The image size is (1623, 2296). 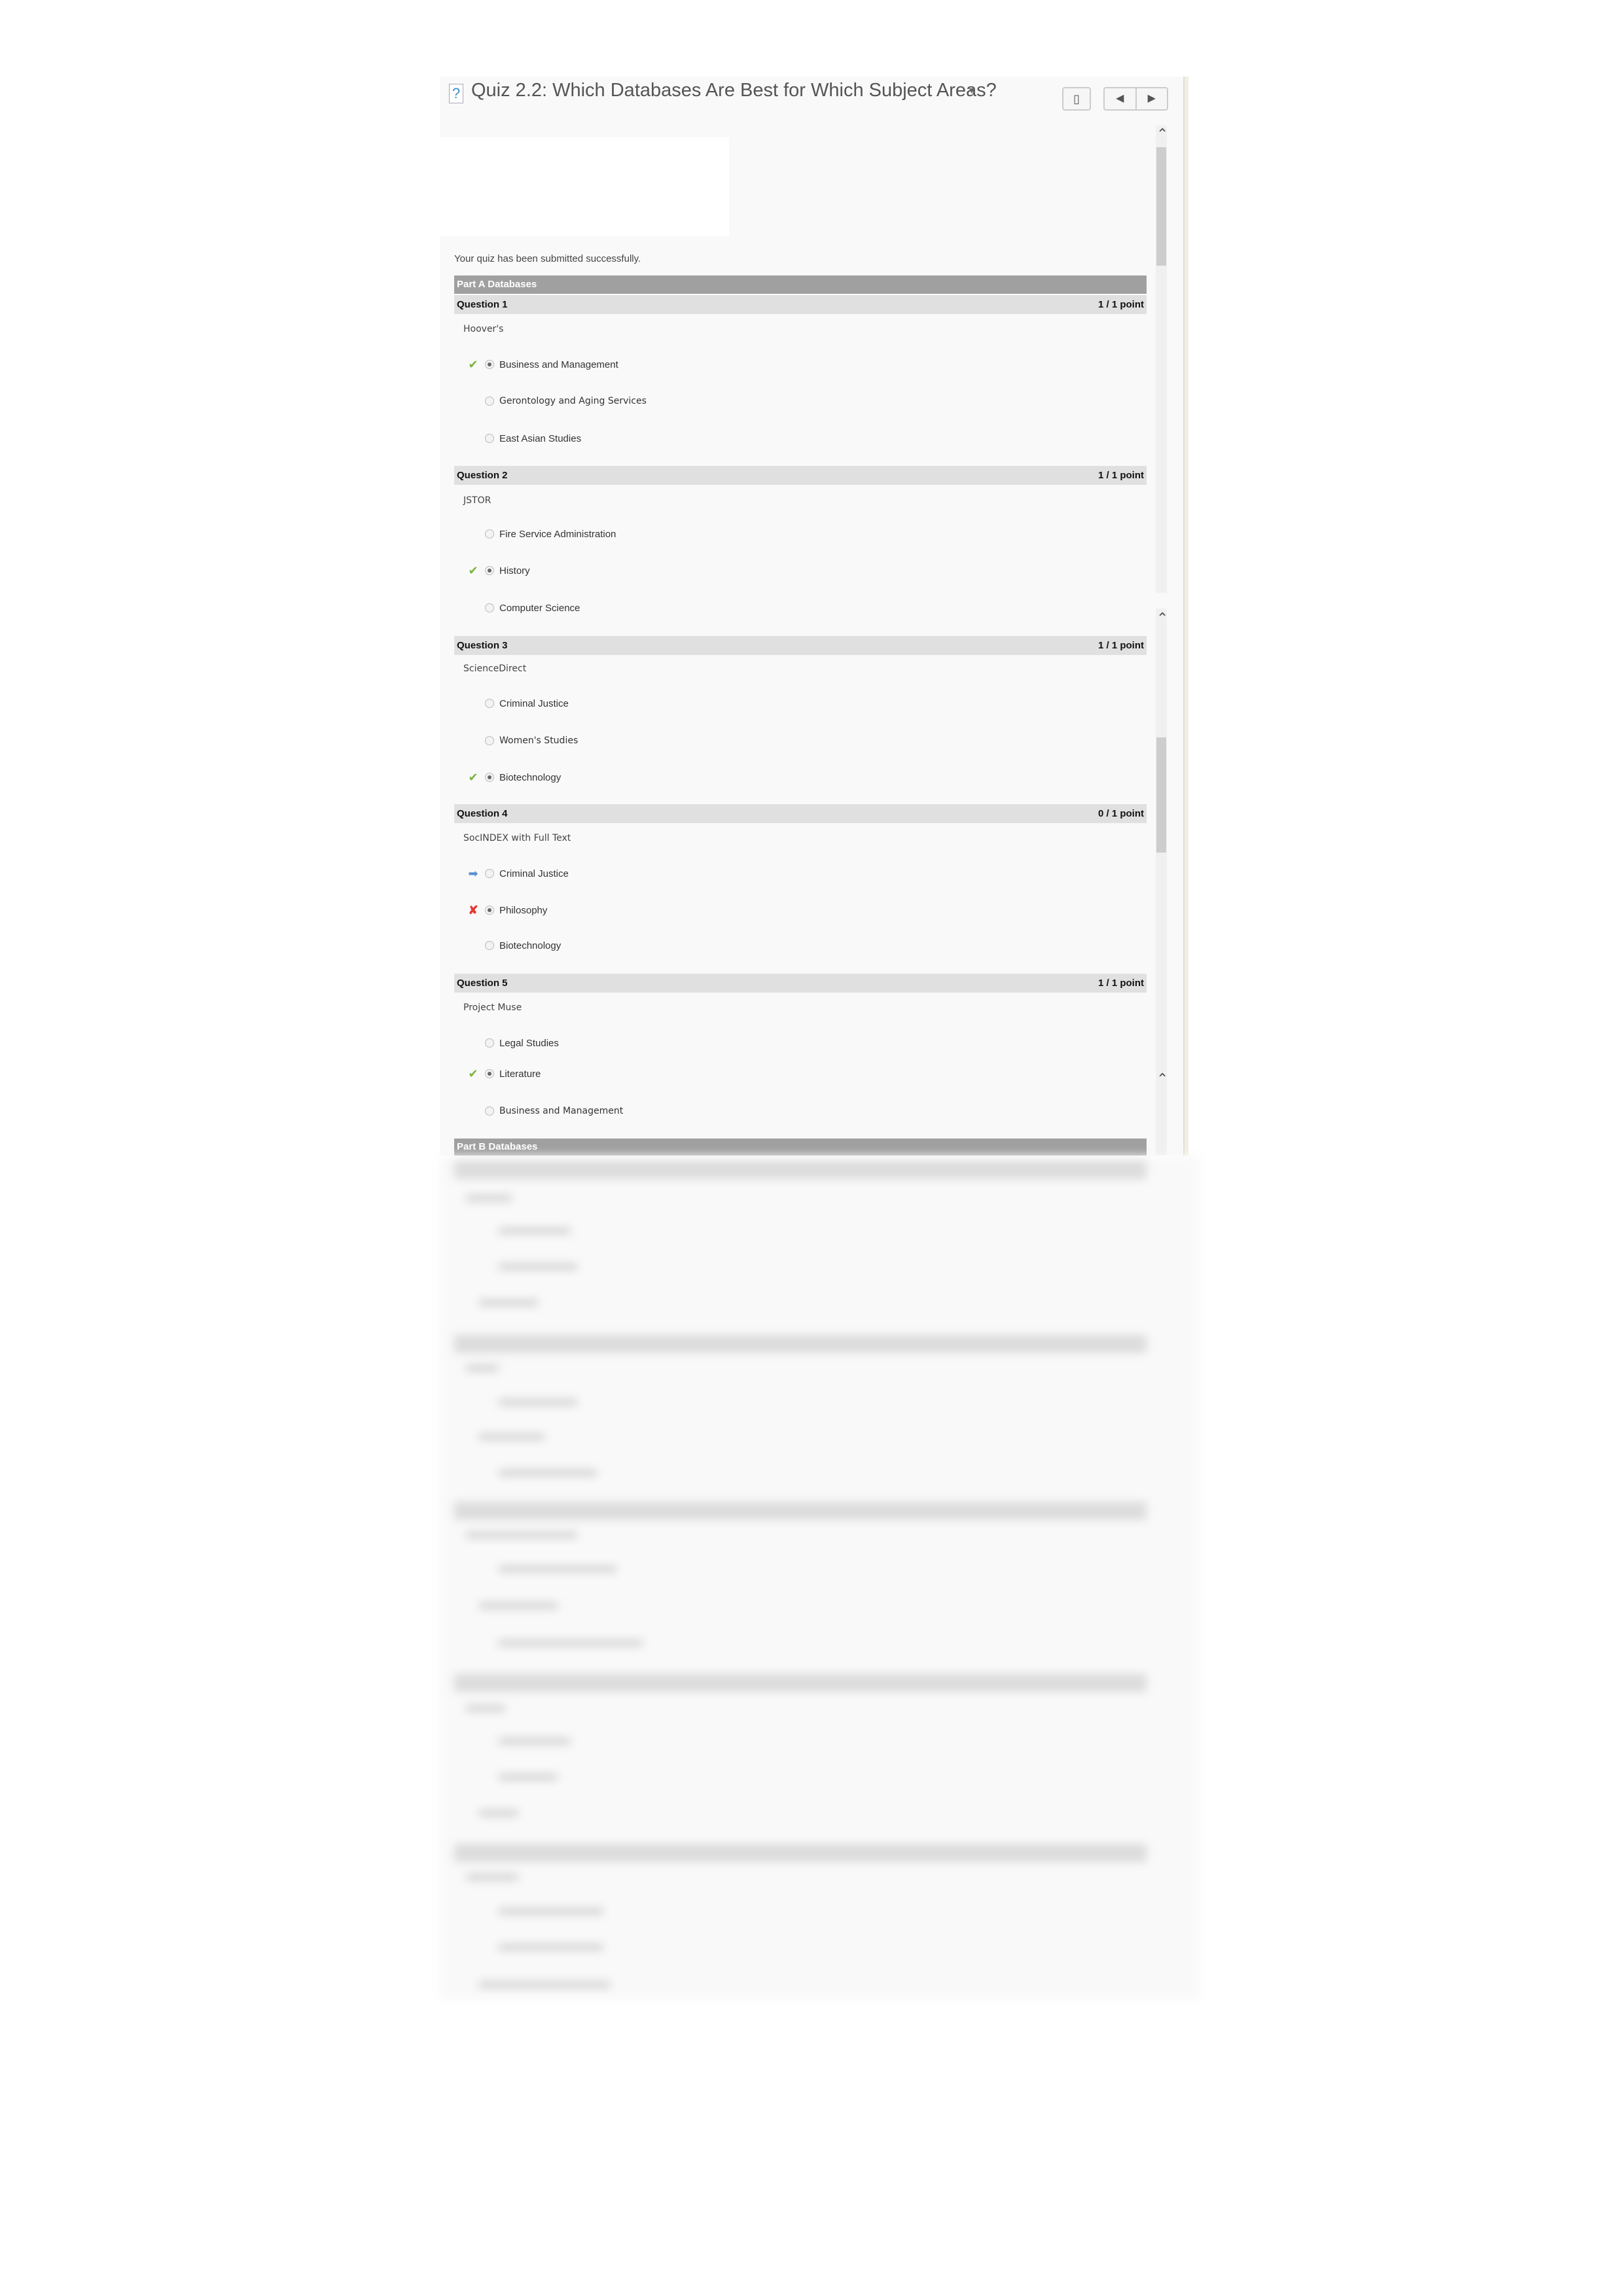 I want to click on question-label: Question 5, so click(x=483, y=983).